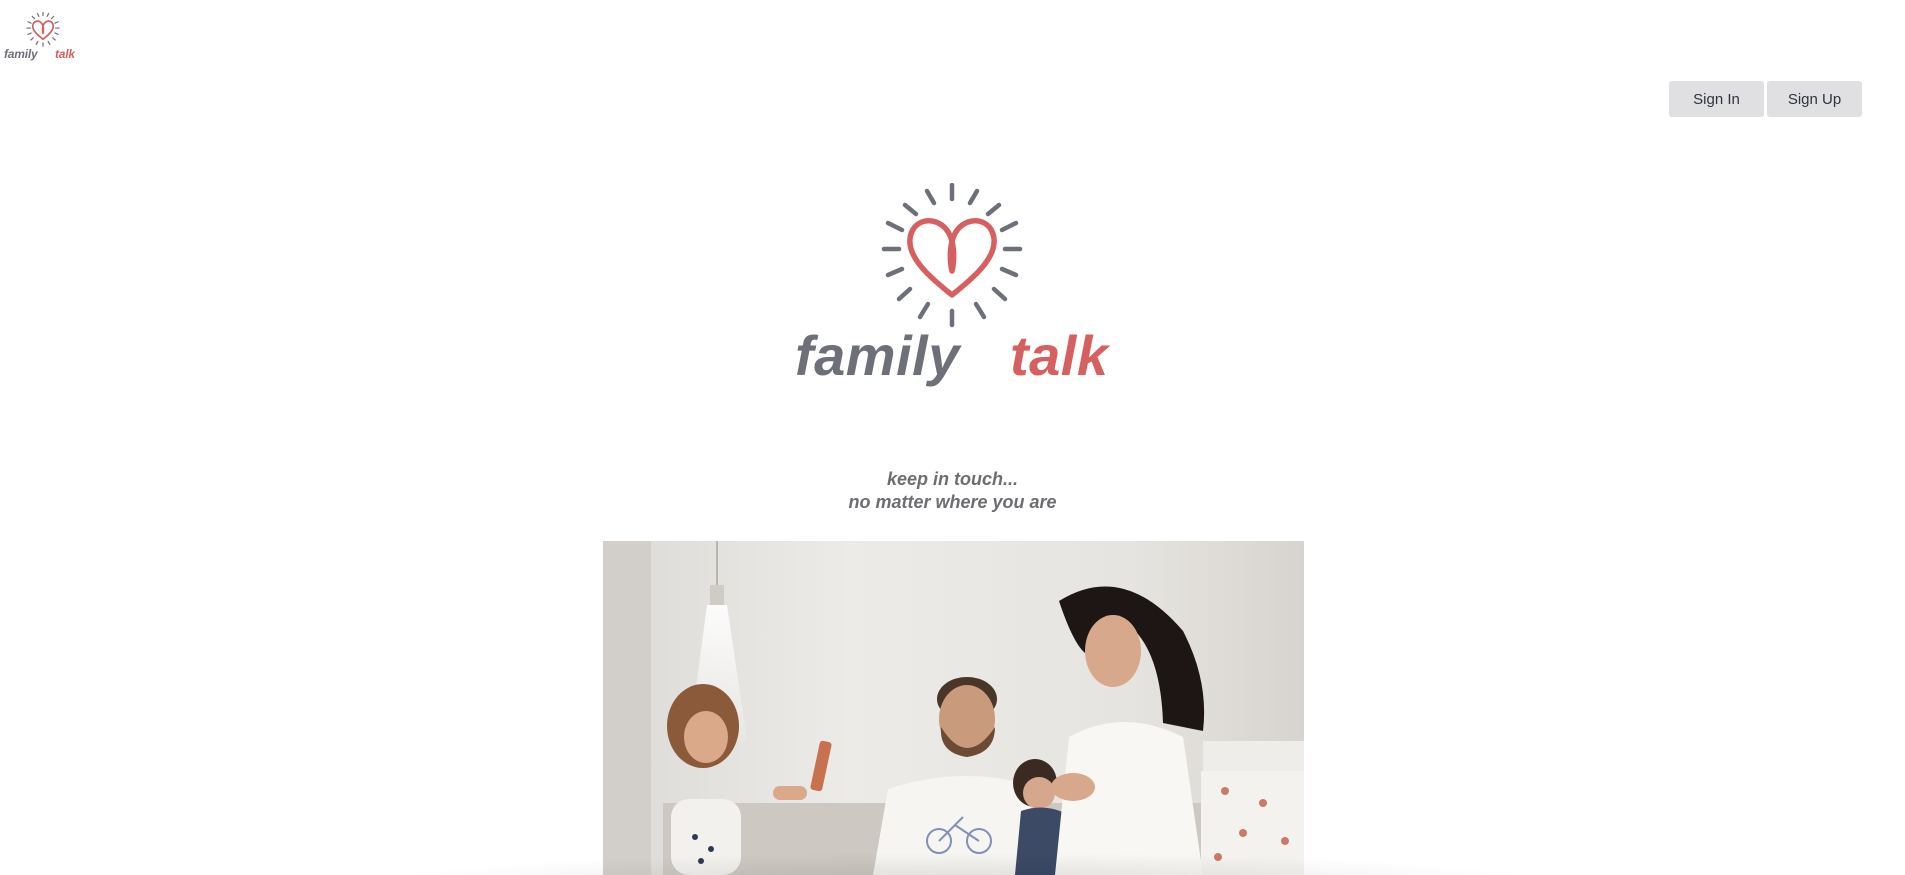 The width and height of the screenshot is (1905, 875). What do you see at coordinates (1814, 99) in the screenshot?
I see `sign-up-button: Sign Up` at bounding box center [1814, 99].